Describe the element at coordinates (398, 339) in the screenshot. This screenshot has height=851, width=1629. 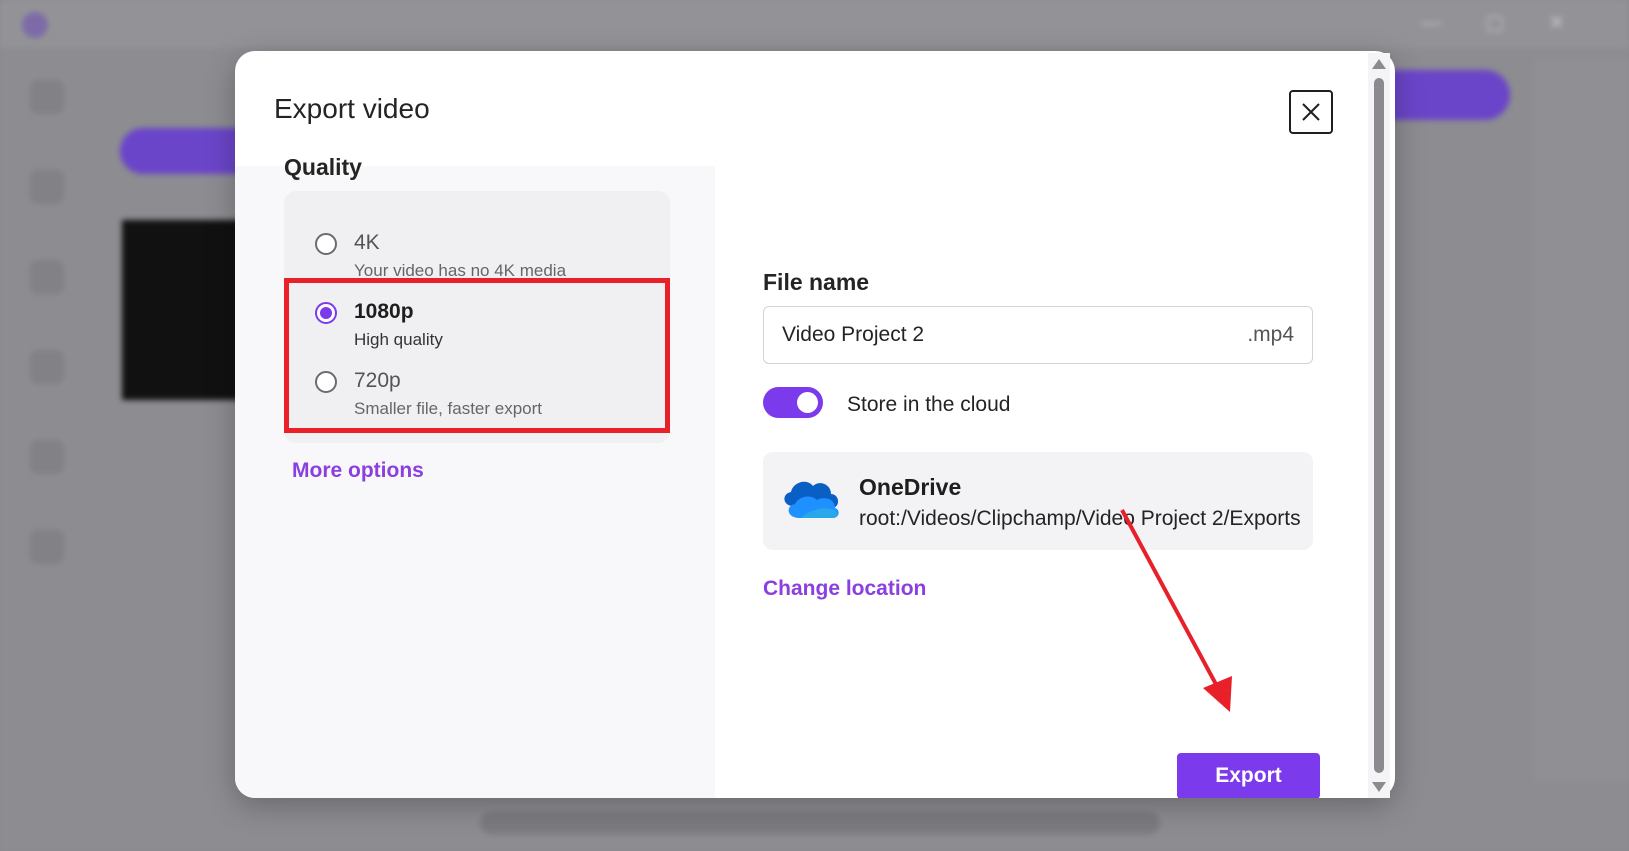
I see `option-subtitle: High quality` at that location.